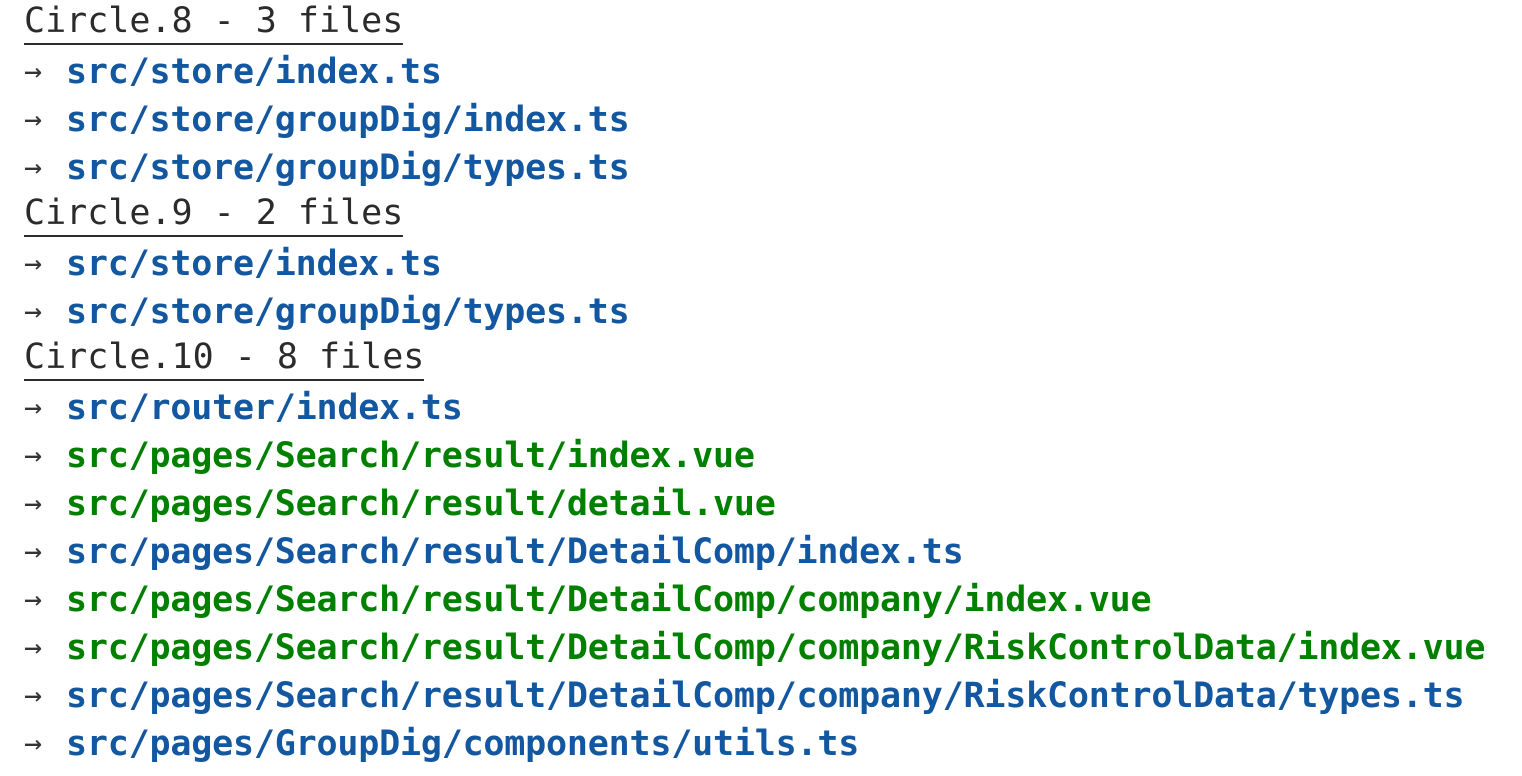 This screenshot has width=1522, height=776. I want to click on file-row-inner: → src/pages/GroupDig/components/utils.ts, so click(441, 744).